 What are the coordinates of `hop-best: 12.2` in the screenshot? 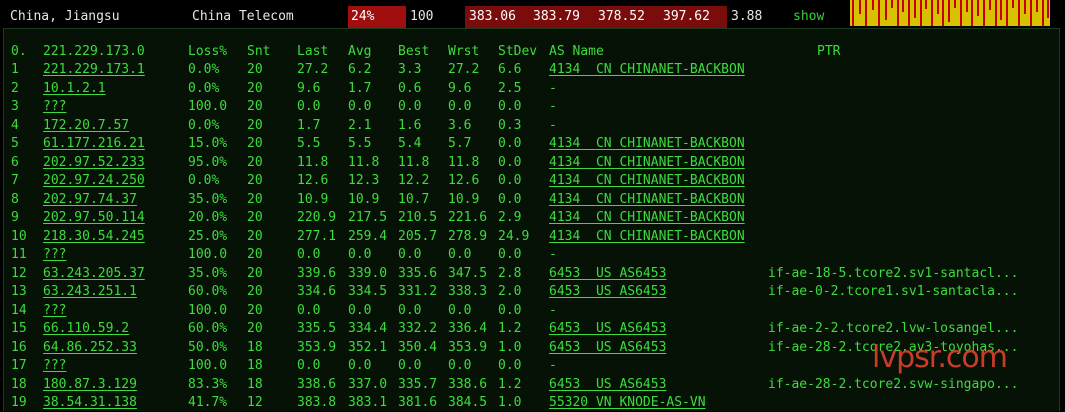 It's located at (414, 180).